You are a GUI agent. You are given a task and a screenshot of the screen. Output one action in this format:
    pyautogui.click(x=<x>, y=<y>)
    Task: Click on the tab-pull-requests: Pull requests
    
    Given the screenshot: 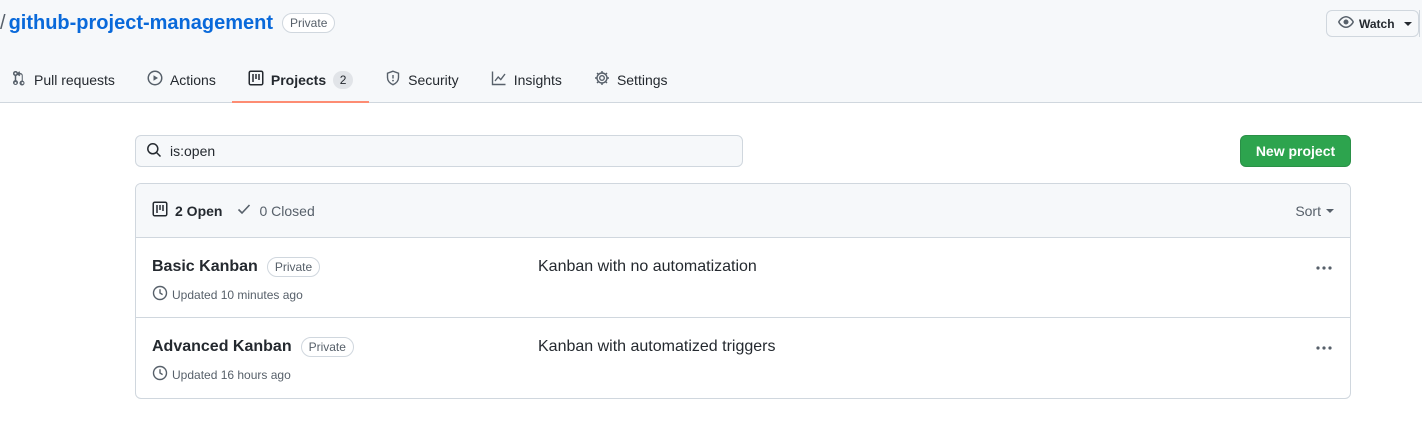 What is the action you would take?
    pyautogui.click(x=65, y=79)
    